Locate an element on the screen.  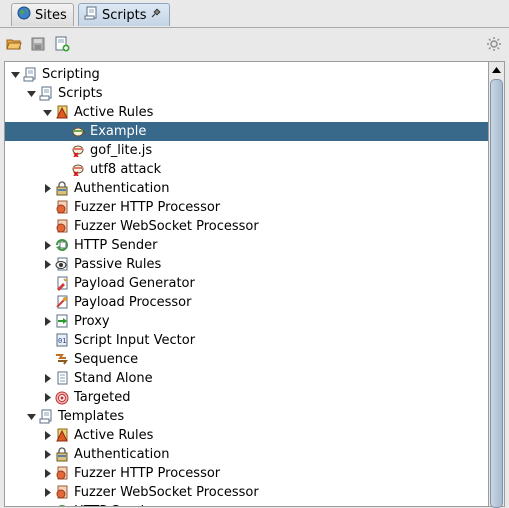
tree-node-label: Stand Alone is located at coordinates (113, 378).